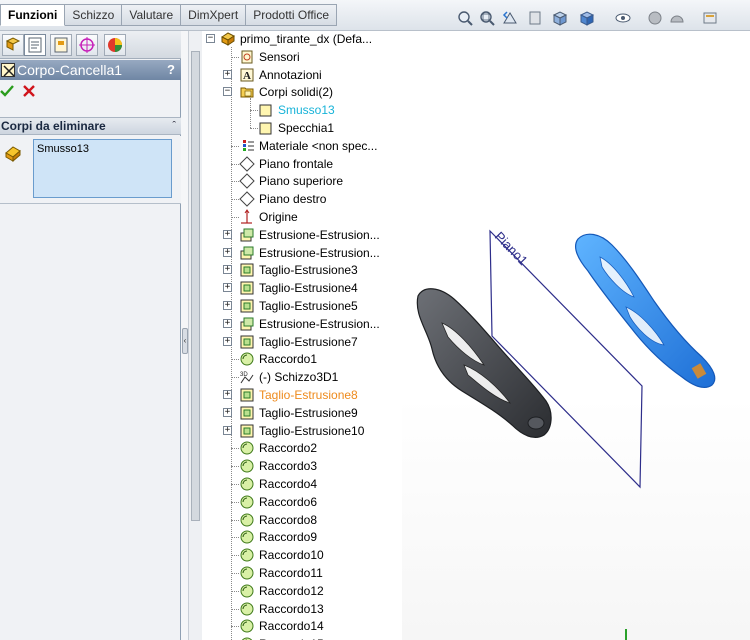 Image resolution: width=750 pixels, height=640 pixels. I want to click on zoom-to-fit-icon, so click(465, 18).